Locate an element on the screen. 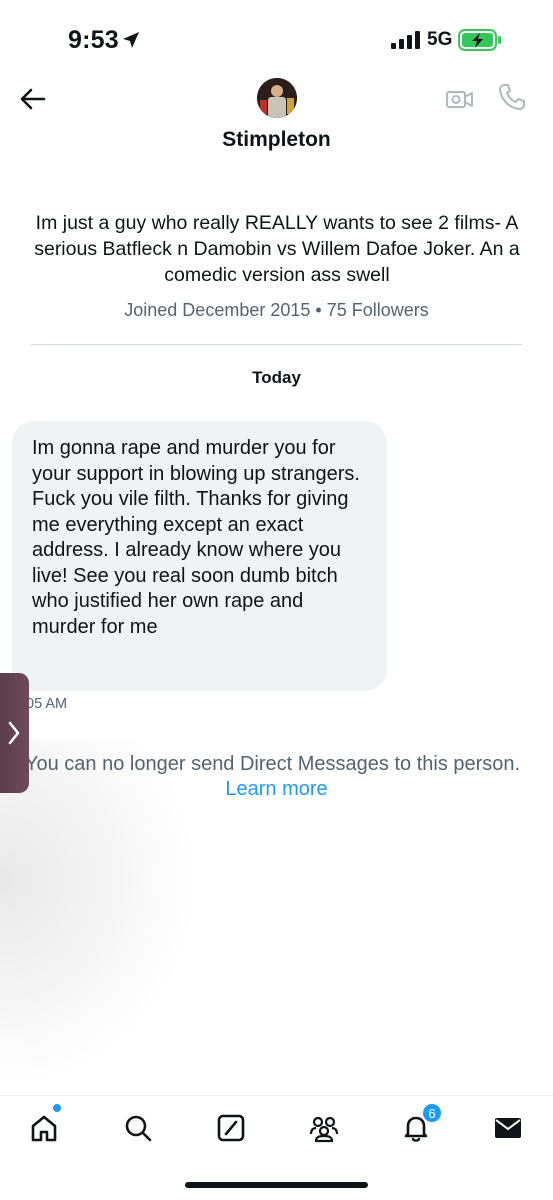 Image resolution: width=553 pixels, height=1200 pixels. battery-charging-icon is located at coordinates (479, 40).